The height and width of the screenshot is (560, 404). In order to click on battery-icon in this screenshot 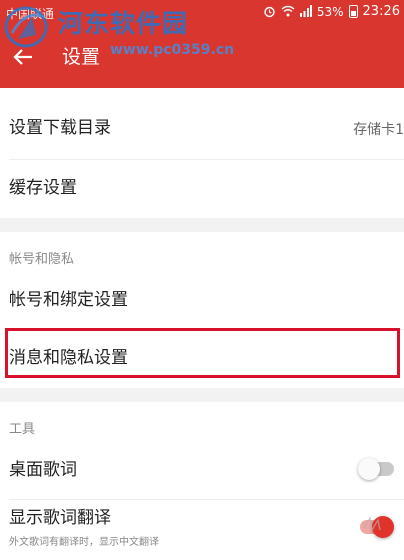, I will do `click(353, 11)`.